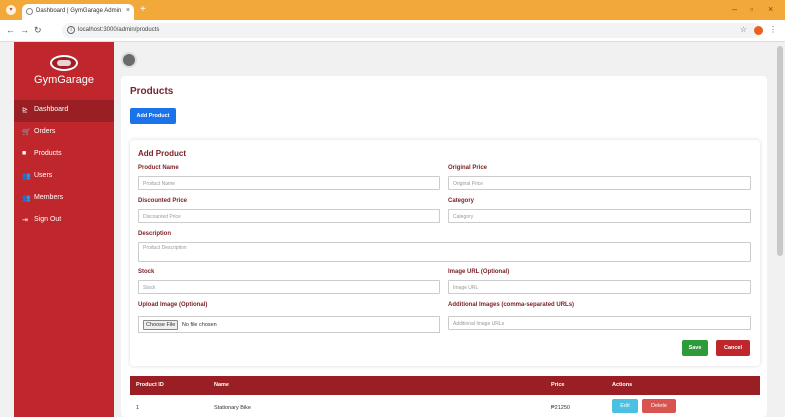 The width and height of the screenshot is (785, 417). What do you see at coordinates (158, 168) in the screenshot?
I see `product-name-label: Product Name` at bounding box center [158, 168].